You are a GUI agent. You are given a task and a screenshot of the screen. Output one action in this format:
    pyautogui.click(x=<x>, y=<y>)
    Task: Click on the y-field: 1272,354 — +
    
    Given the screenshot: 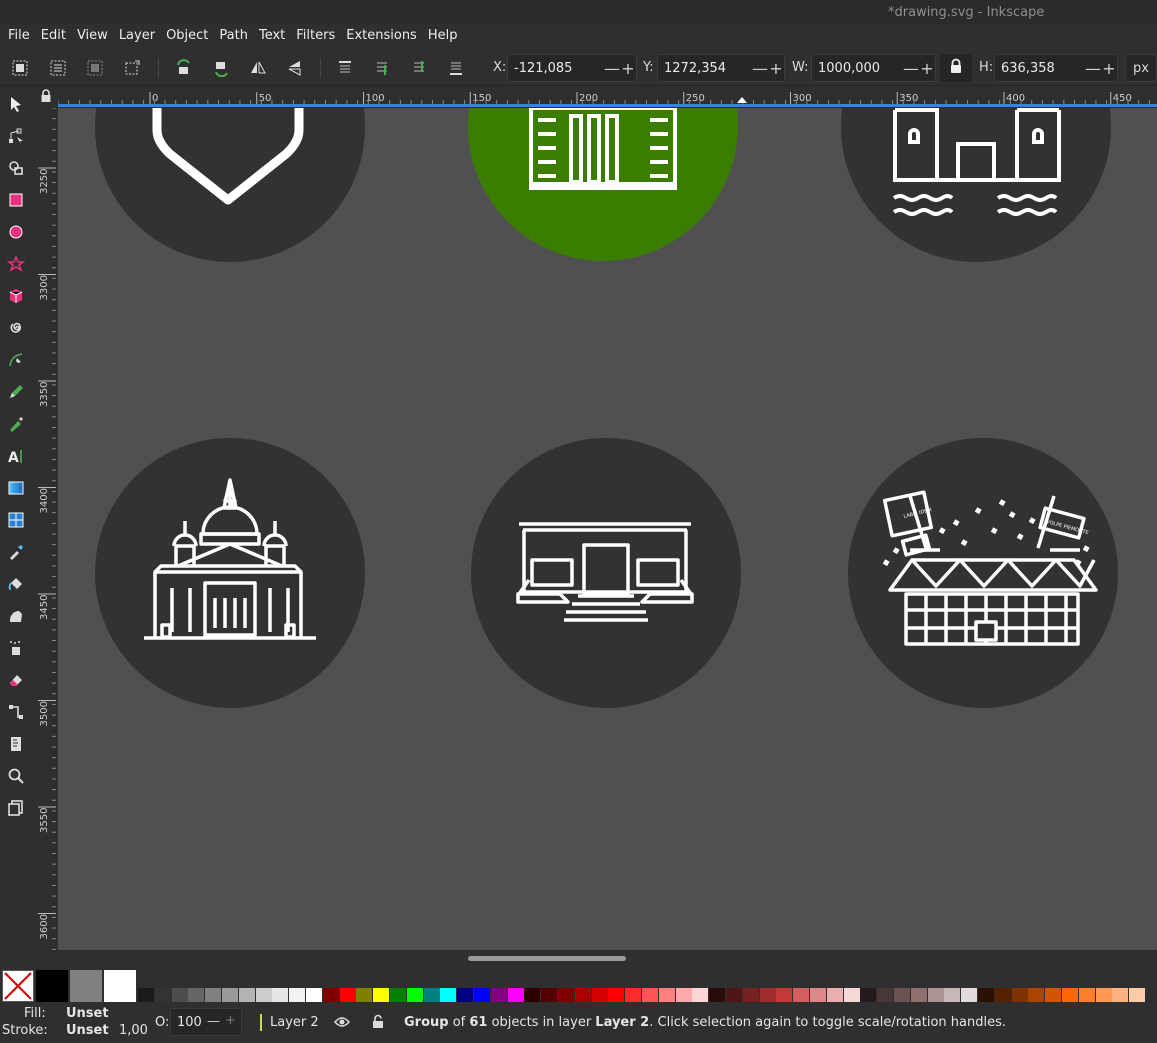 What is the action you would take?
    pyautogui.click(x=721, y=68)
    